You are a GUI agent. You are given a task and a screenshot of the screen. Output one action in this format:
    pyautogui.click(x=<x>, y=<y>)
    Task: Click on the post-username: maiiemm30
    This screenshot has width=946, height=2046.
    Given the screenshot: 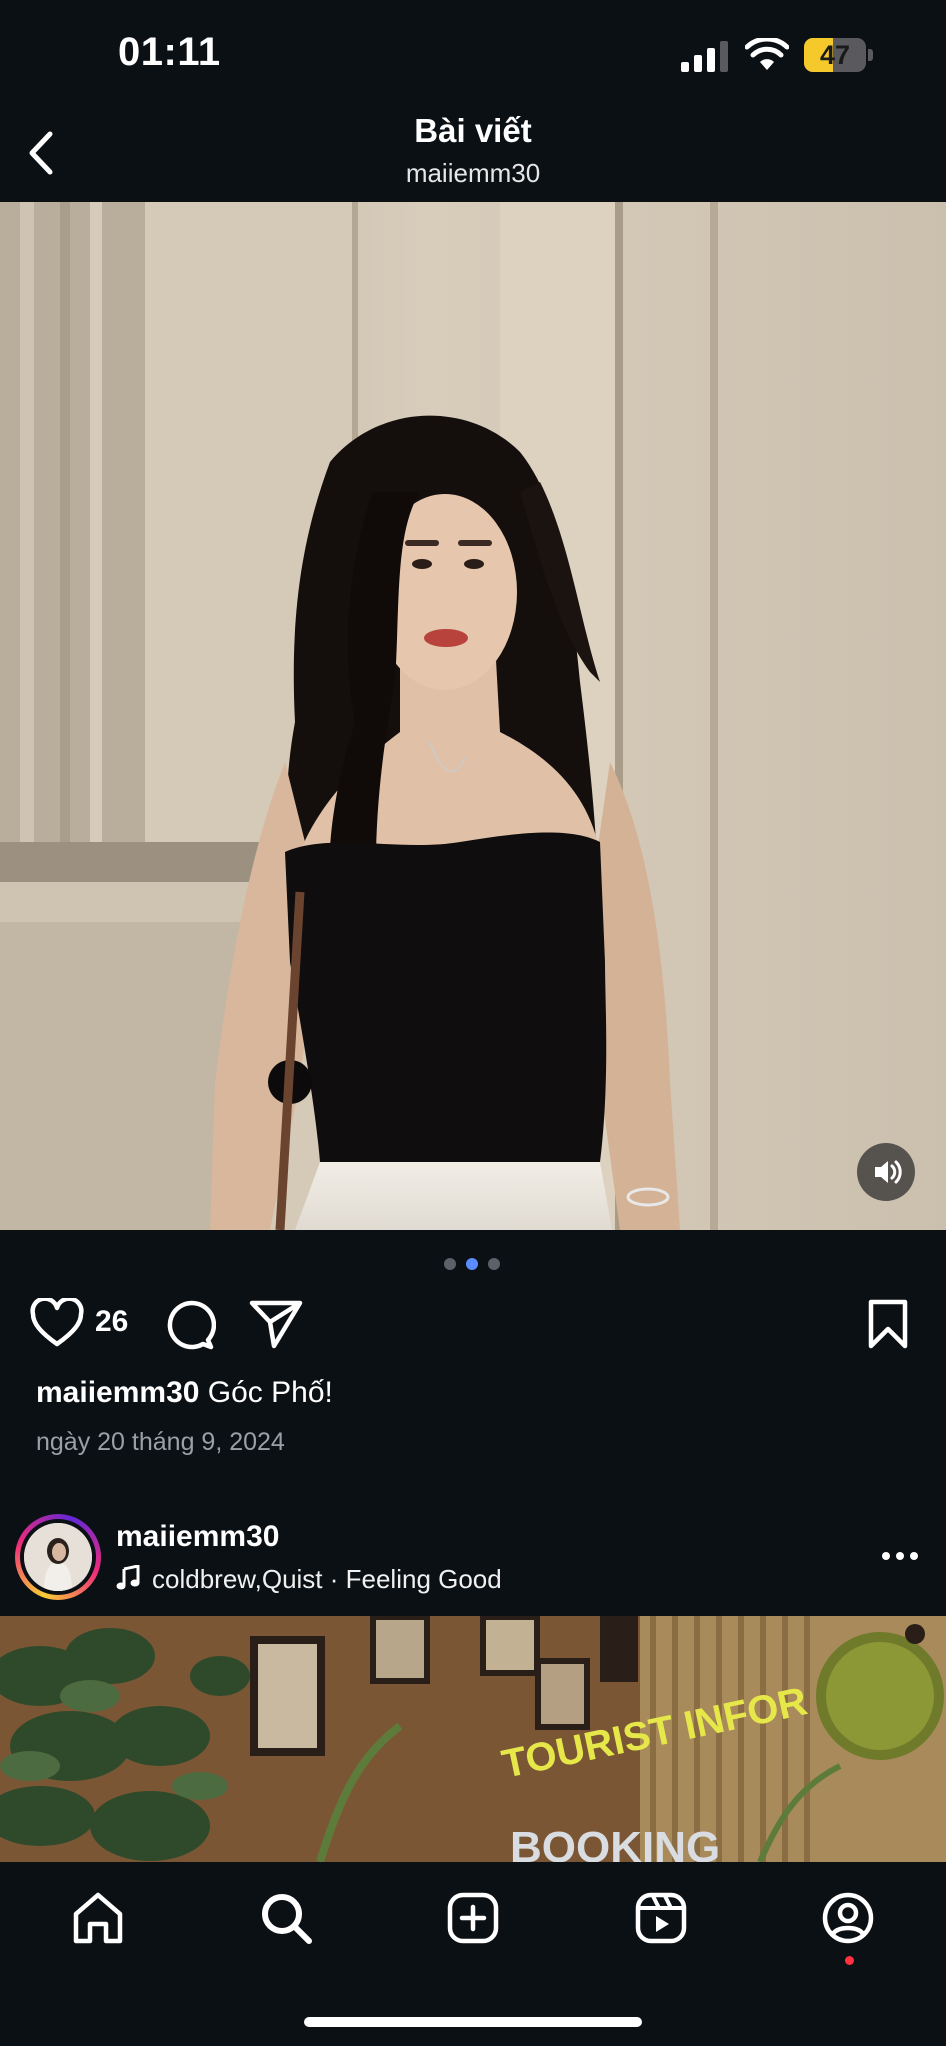 What is the action you would take?
    pyautogui.click(x=197, y=1537)
    